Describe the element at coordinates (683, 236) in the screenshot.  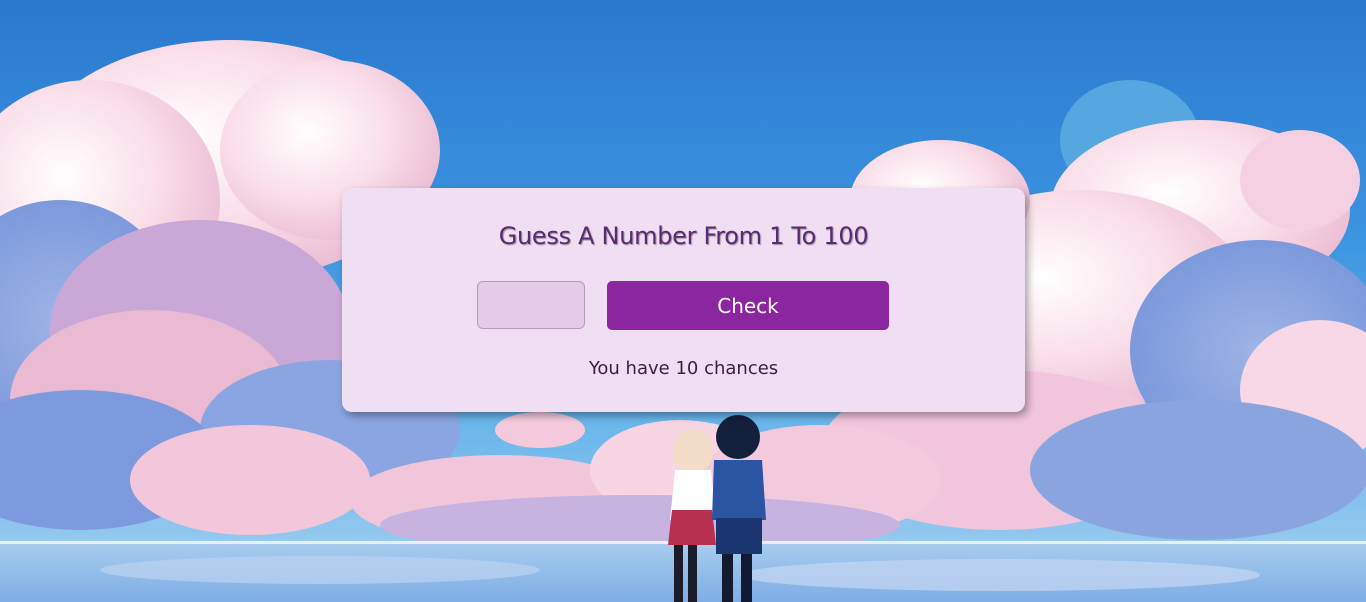
I see `game-title: Guess A Number From 1 To 100` at that location.